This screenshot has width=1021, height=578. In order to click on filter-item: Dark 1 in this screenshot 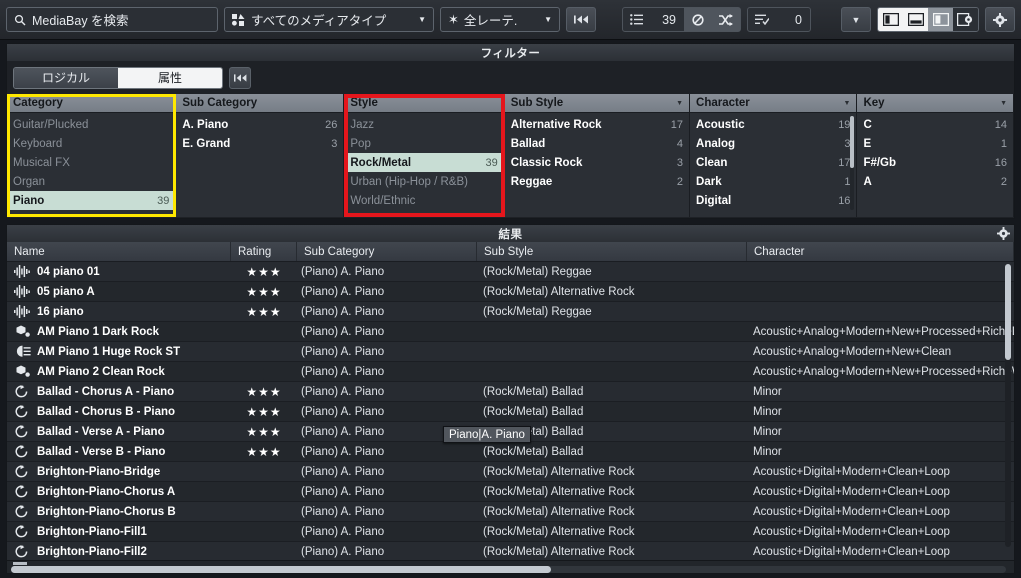, I will do `click(773, 181)`.